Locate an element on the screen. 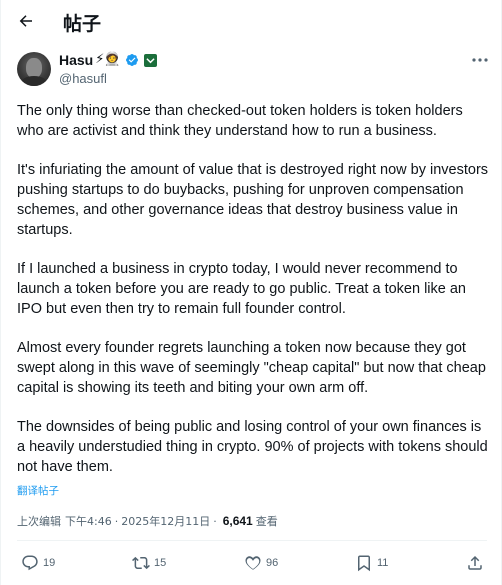 The image size is (502, 585). repost-button: 15 is located at coordinates (149, 563).